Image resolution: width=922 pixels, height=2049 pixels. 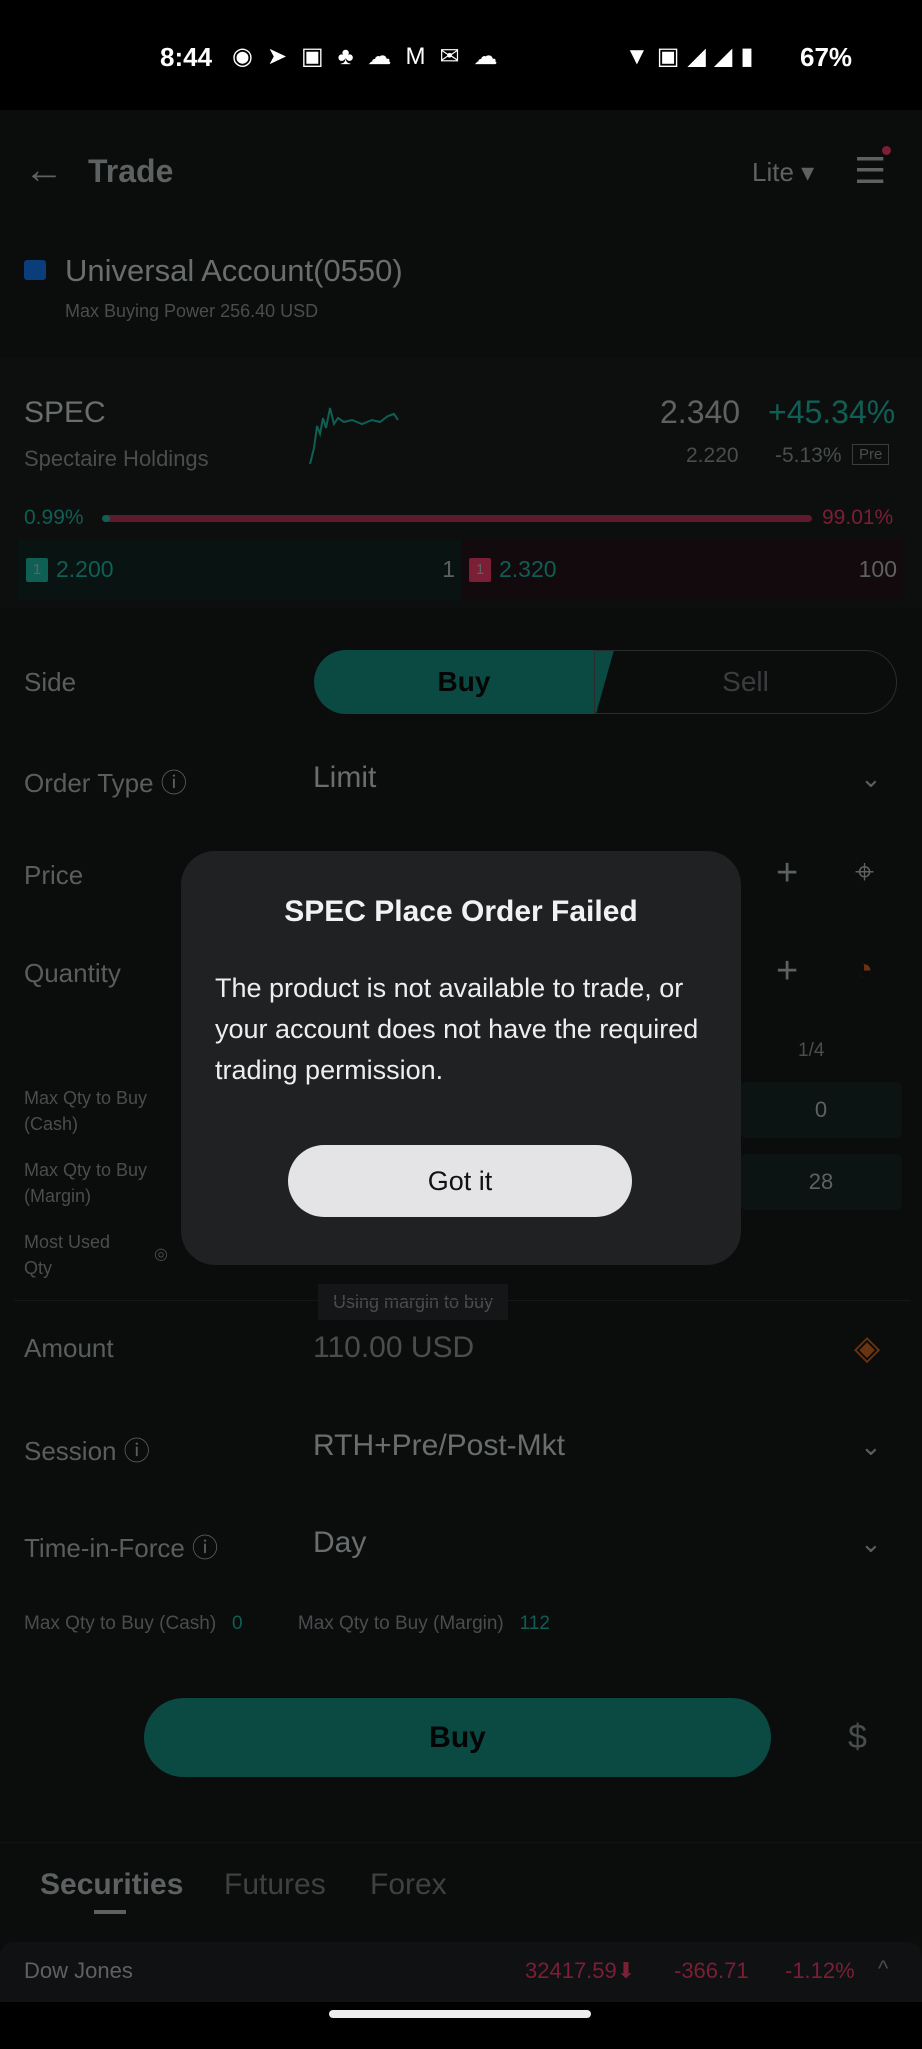 I want to click on bid-size: 1, so click(x=448, y=569).